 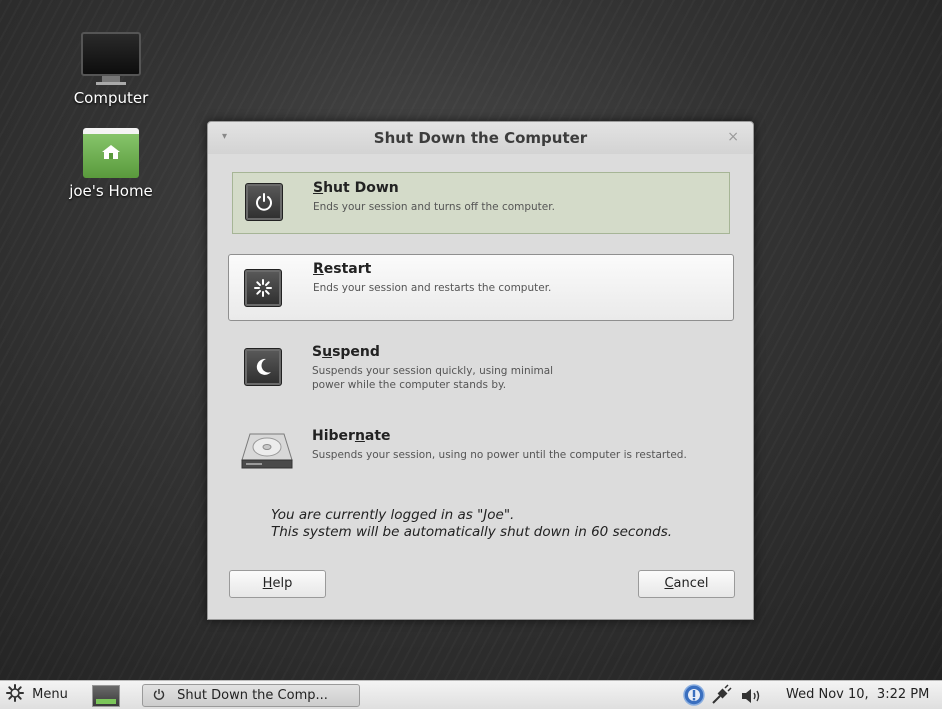 What do you see at coordinates (15, 693) in the screenshot?
I see `gear-icon` at bounding box center [15, 693].